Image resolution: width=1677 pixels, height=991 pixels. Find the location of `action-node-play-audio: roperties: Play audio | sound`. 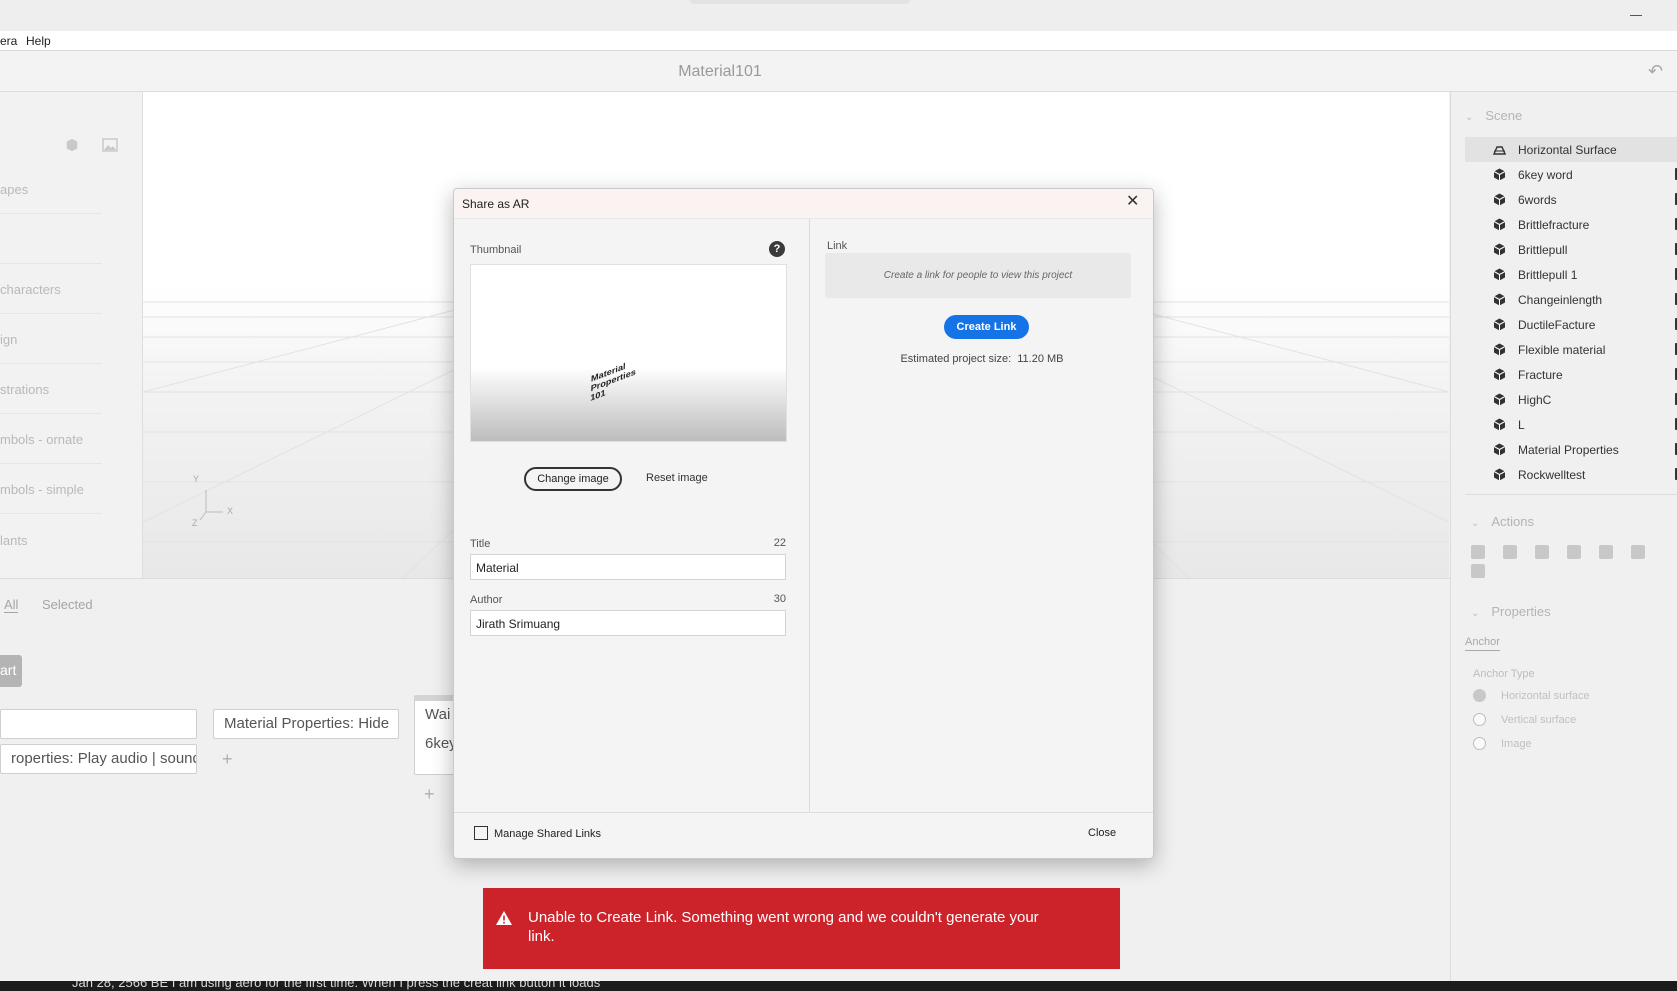

action-node-play-audio: roperties: Play audio | sound is located at coordinates (98, 759).